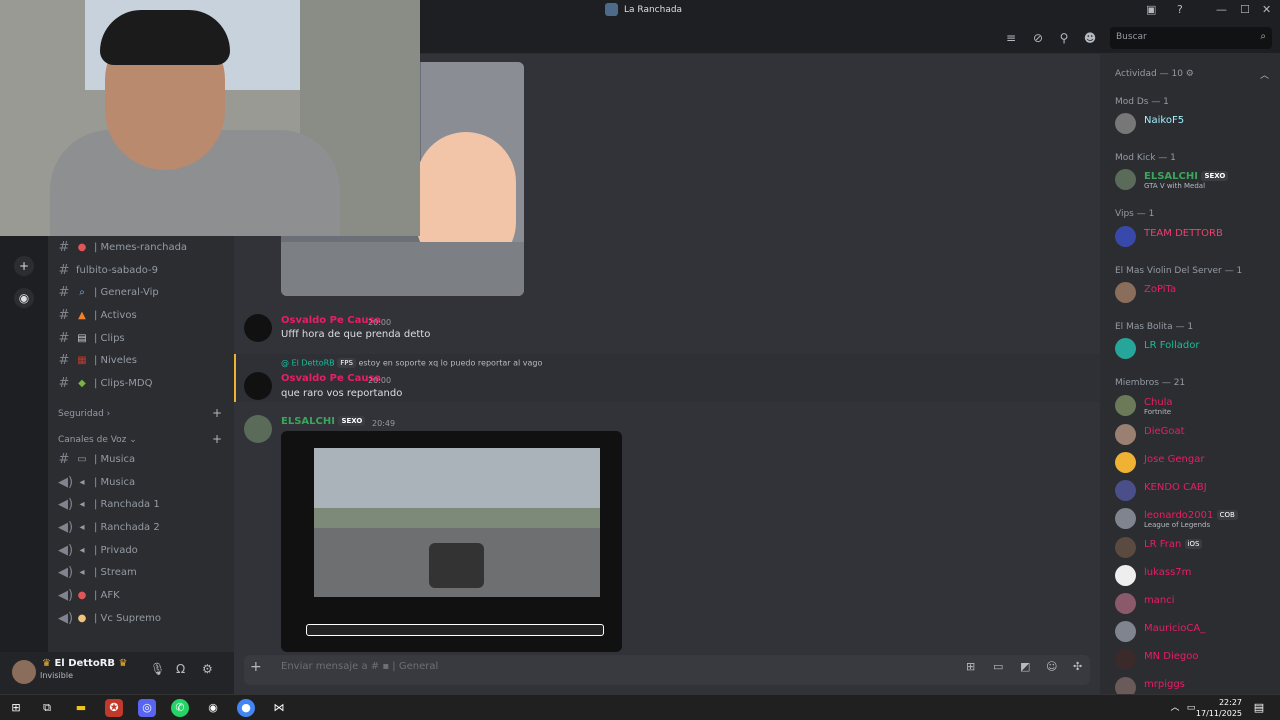  I want to click on emoji-icon: ☺, so click(1051, 666).